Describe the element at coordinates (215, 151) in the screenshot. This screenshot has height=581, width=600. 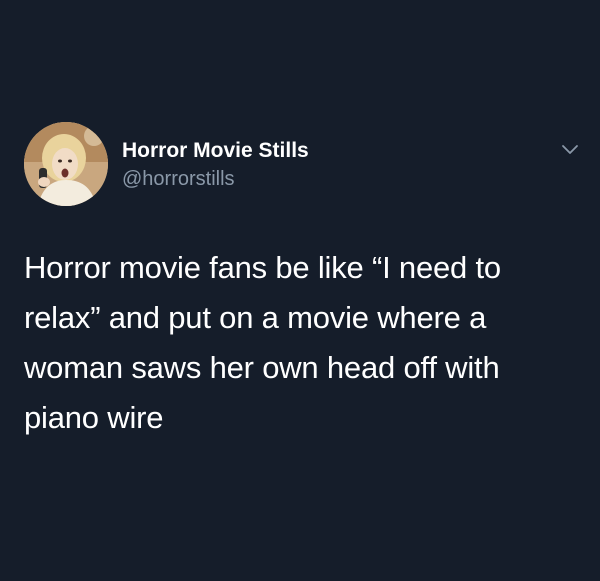
I see `display-name: Horror Movie Stills` at that location.